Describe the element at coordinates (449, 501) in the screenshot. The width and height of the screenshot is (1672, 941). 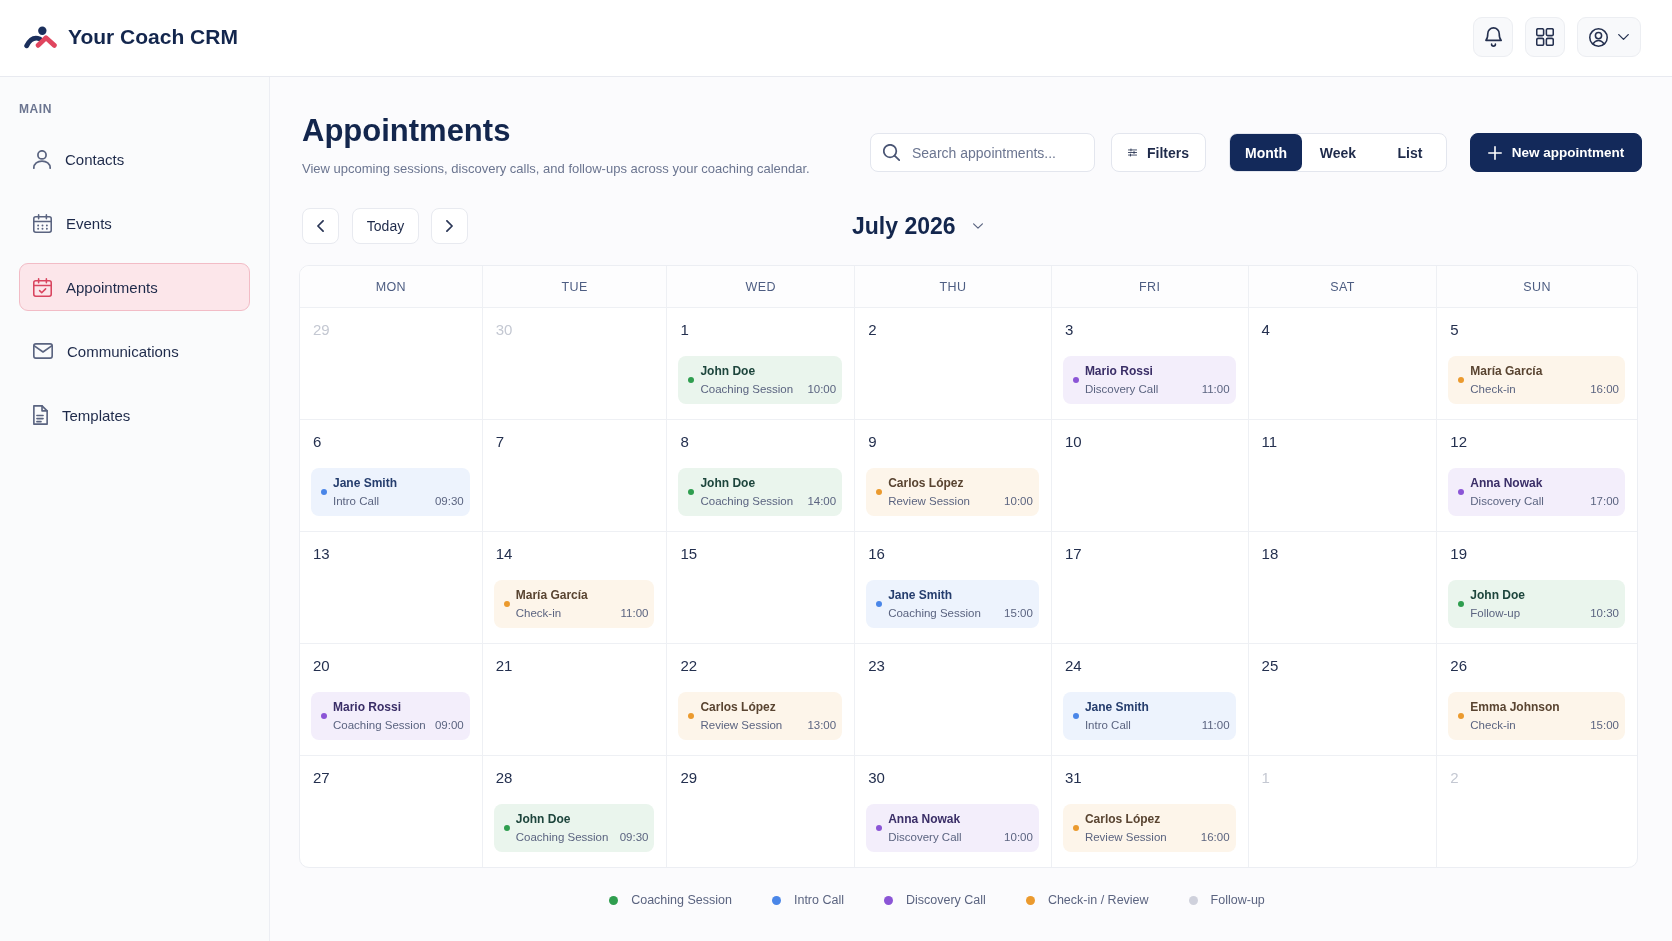
I see `session-time: 09:30` at that location.